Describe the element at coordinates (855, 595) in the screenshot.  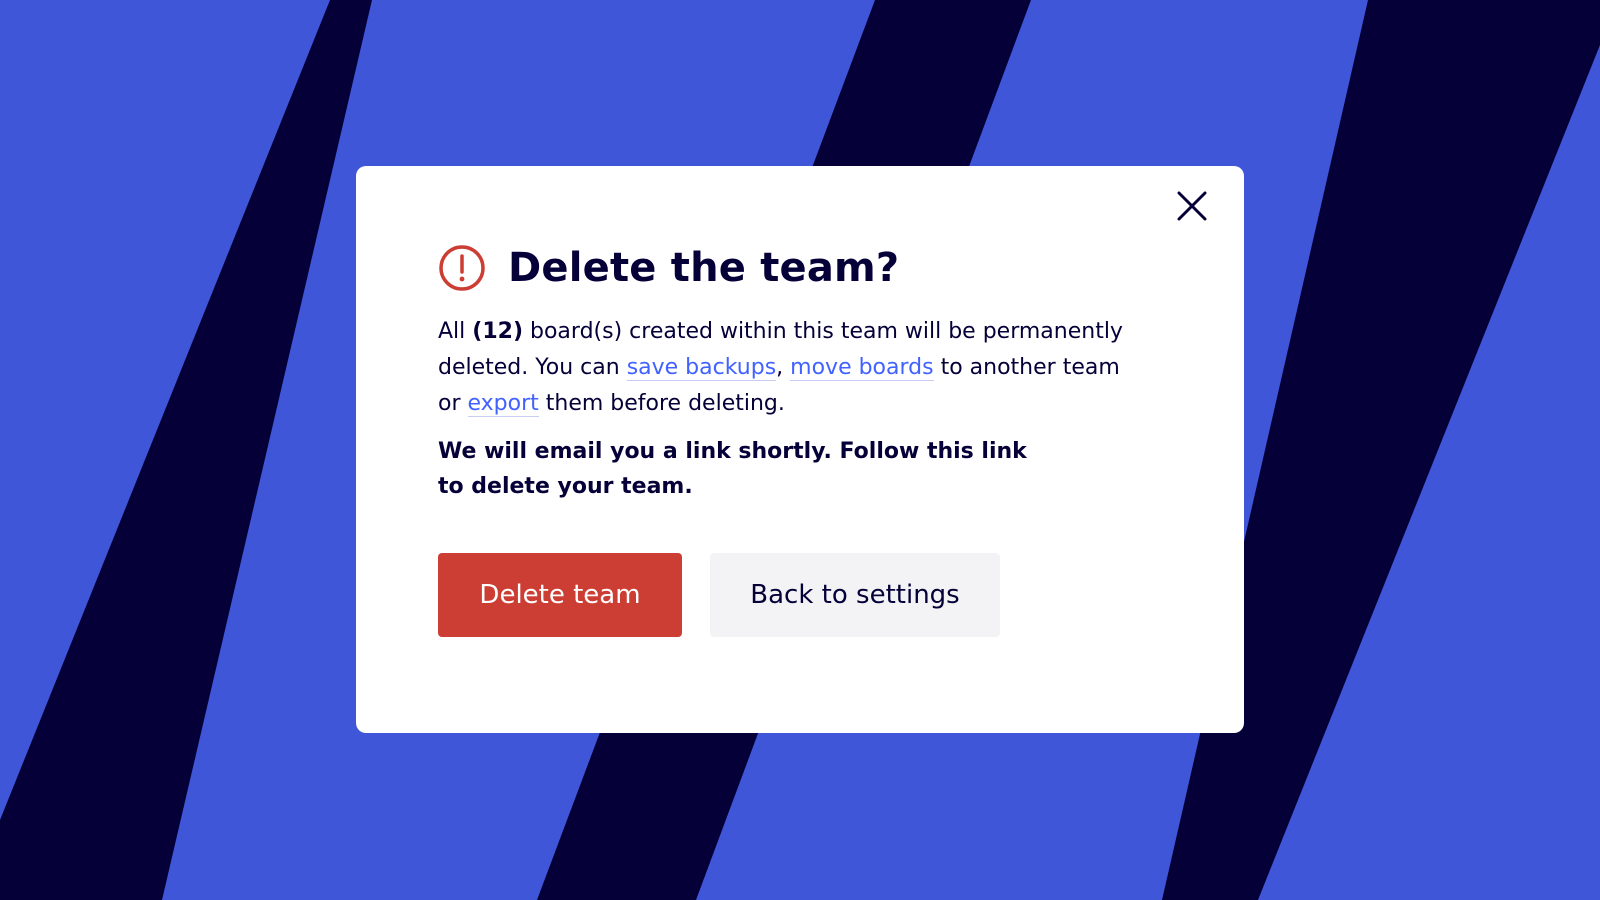
I see `back-to-settings-button: Back to settings` at that location.